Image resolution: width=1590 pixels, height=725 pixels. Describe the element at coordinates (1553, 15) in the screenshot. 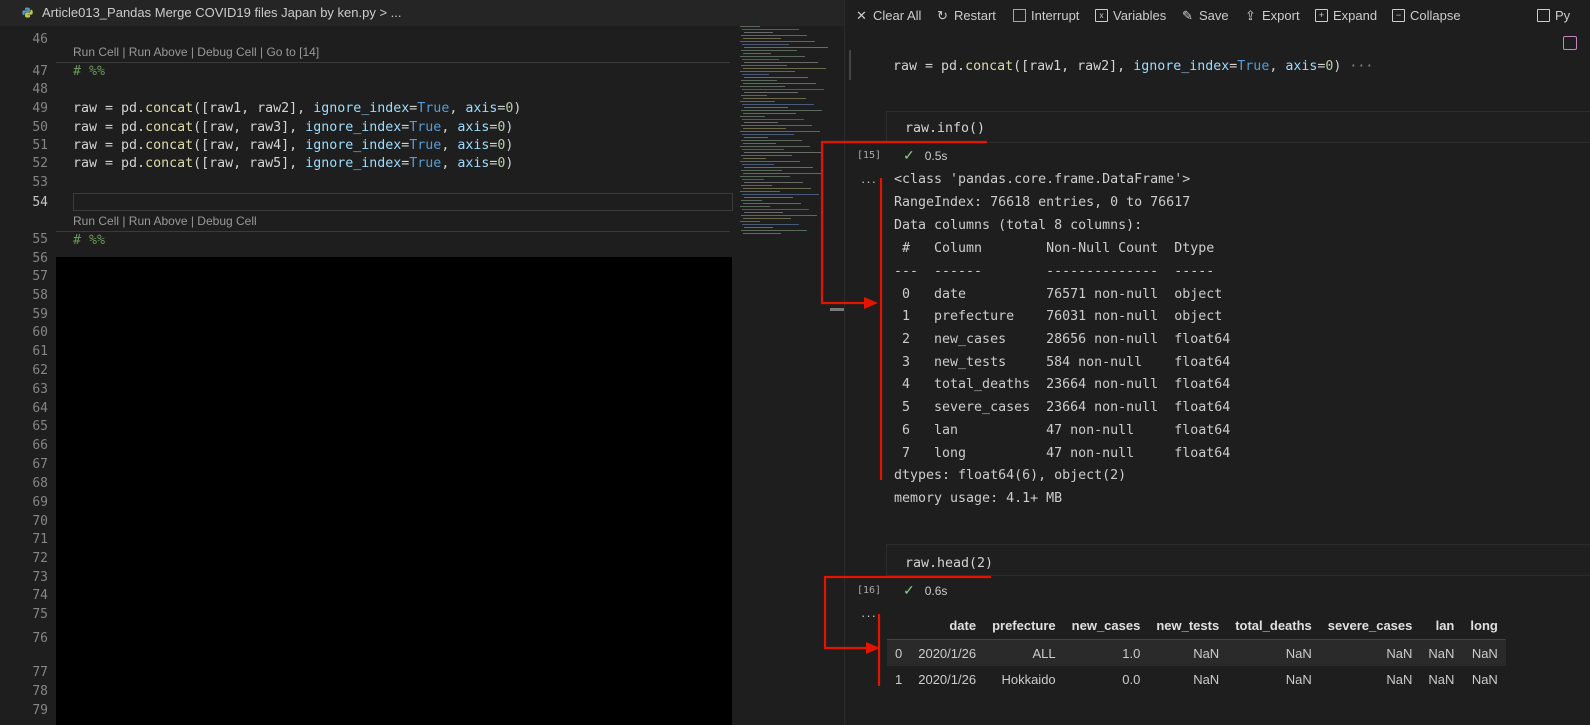

I see `kernel-picker: Py` at that location.